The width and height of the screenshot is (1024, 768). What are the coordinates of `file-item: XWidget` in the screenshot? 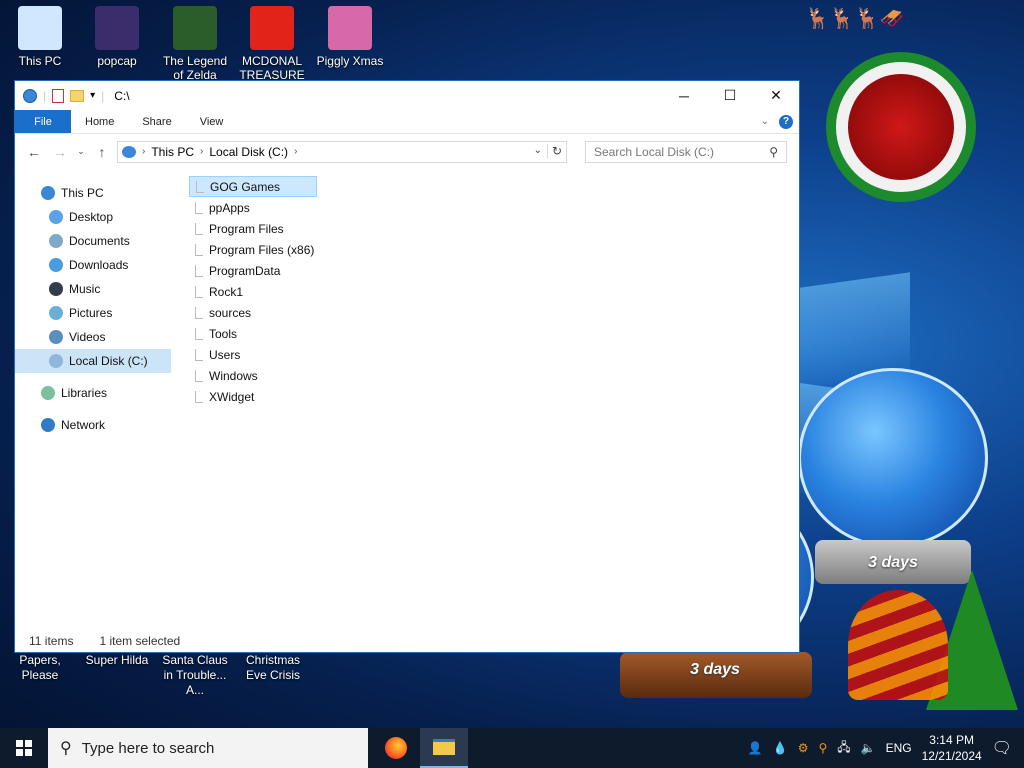 It's located at (253, 396).